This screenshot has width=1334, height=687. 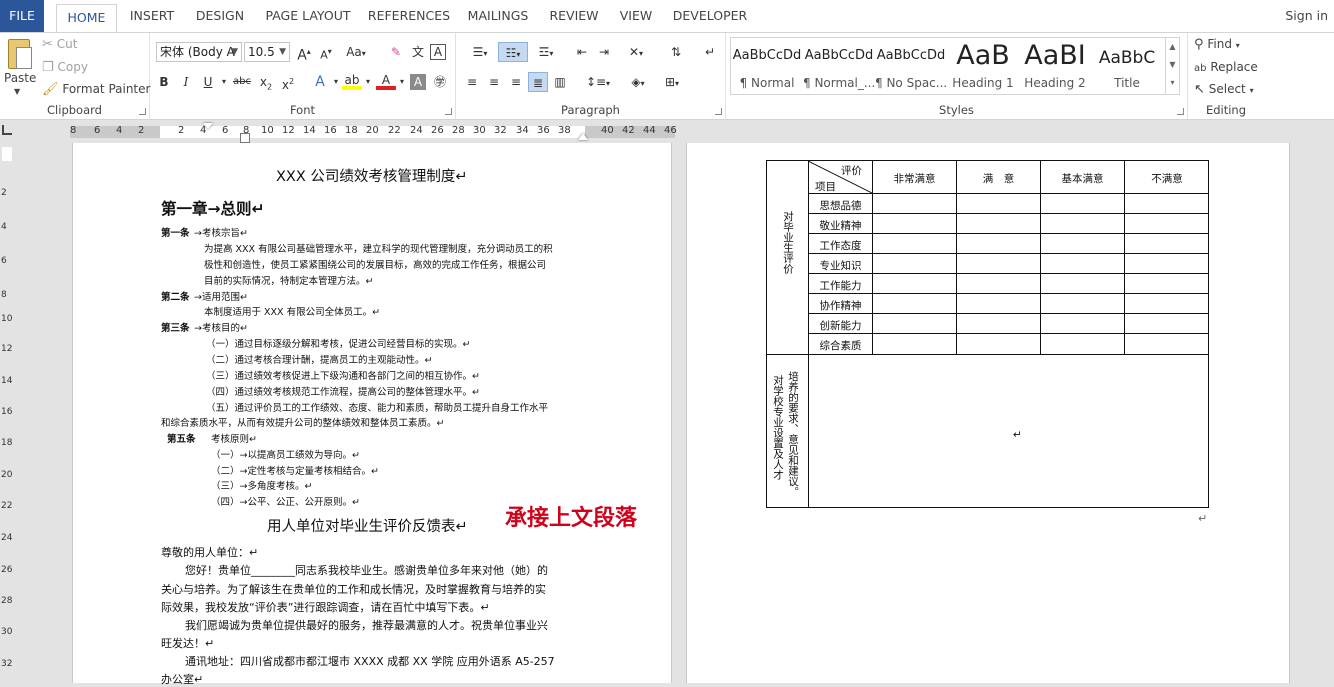 I want to click on tab-view: VIEW, so click(x=636, y=16).